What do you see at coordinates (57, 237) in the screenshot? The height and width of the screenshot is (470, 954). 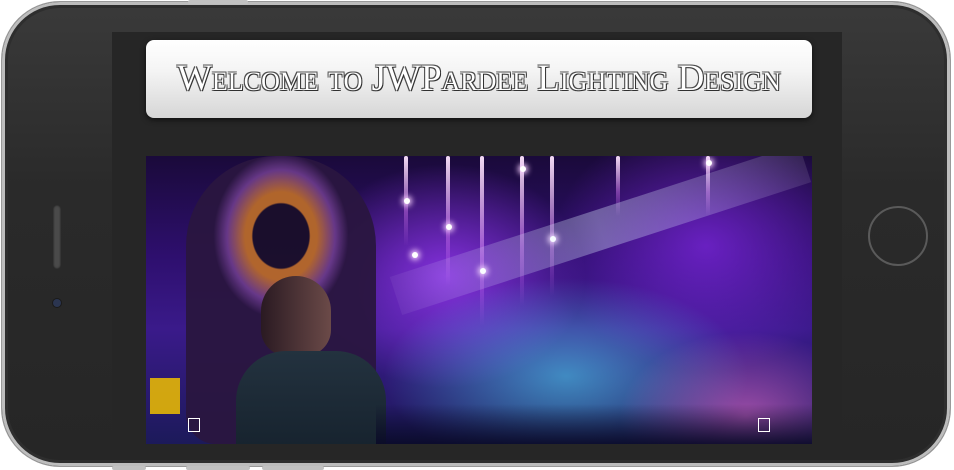 I see `phone-speaker` at bounding box center [57, 237].